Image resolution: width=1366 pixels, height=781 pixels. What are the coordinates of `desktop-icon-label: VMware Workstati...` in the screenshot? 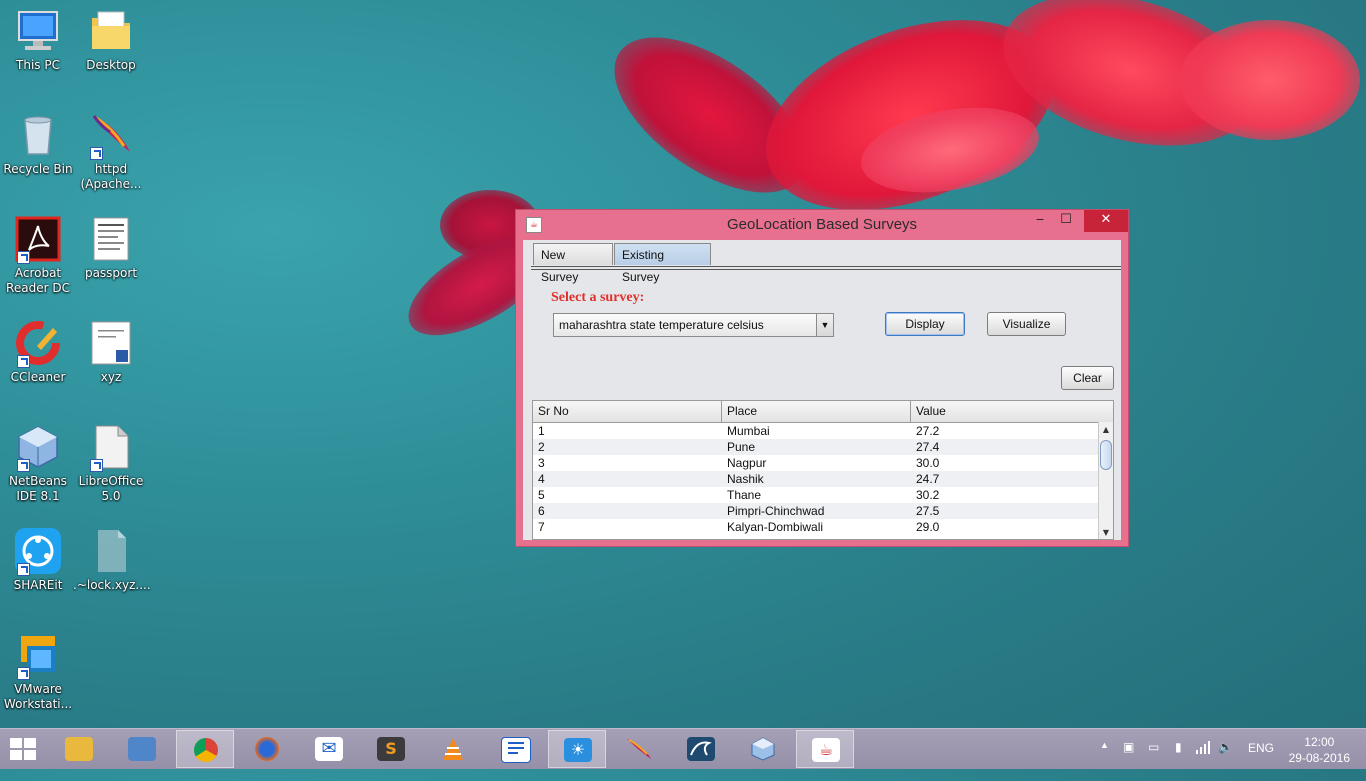 It's located at (38, 696).